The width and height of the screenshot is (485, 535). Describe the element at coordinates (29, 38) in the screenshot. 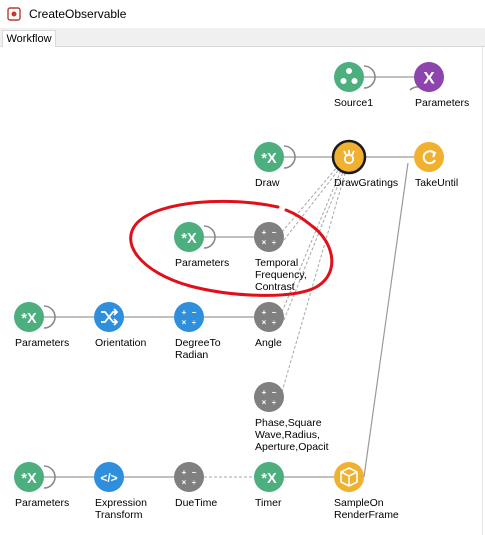

I see `tab-workflow: Workflow` at that location.